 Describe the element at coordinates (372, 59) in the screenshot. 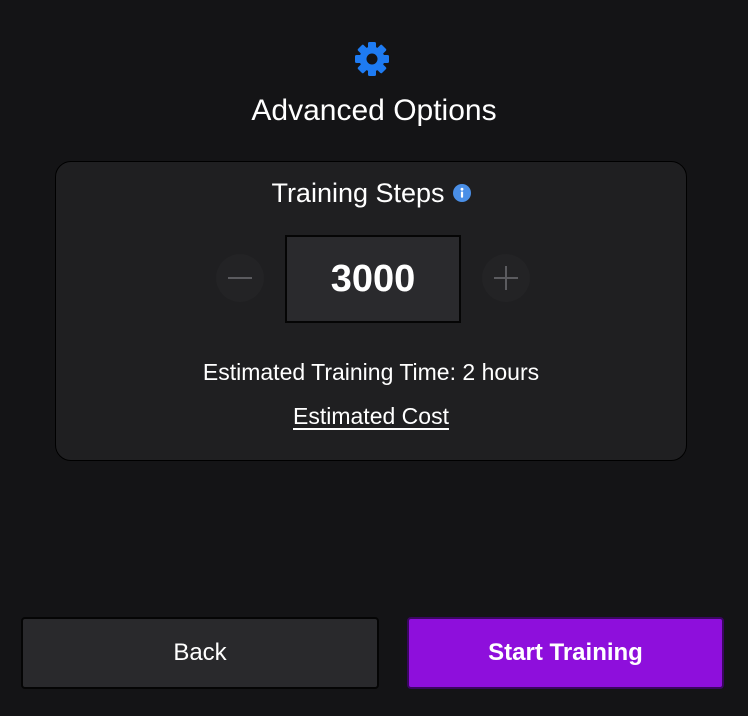

I see `gear-icon` at that location.